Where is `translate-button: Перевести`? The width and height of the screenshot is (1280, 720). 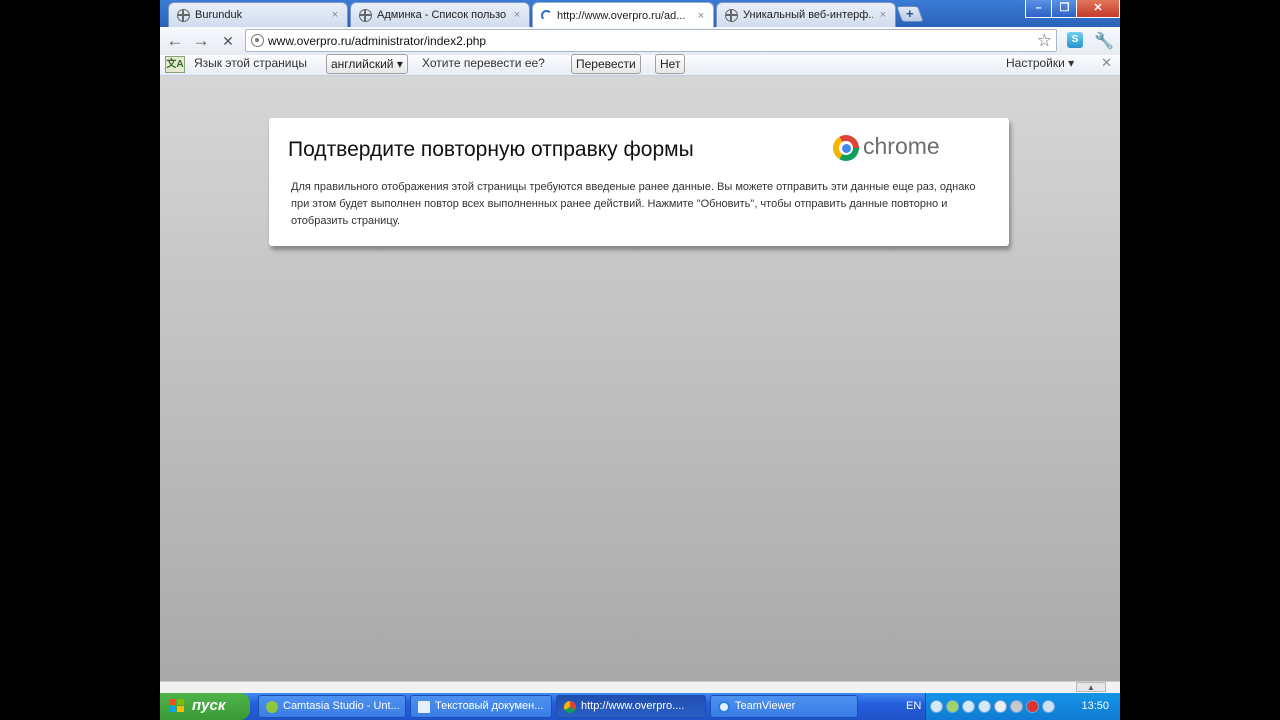 translate-button: Перевести is located at coordinates (606, 64).